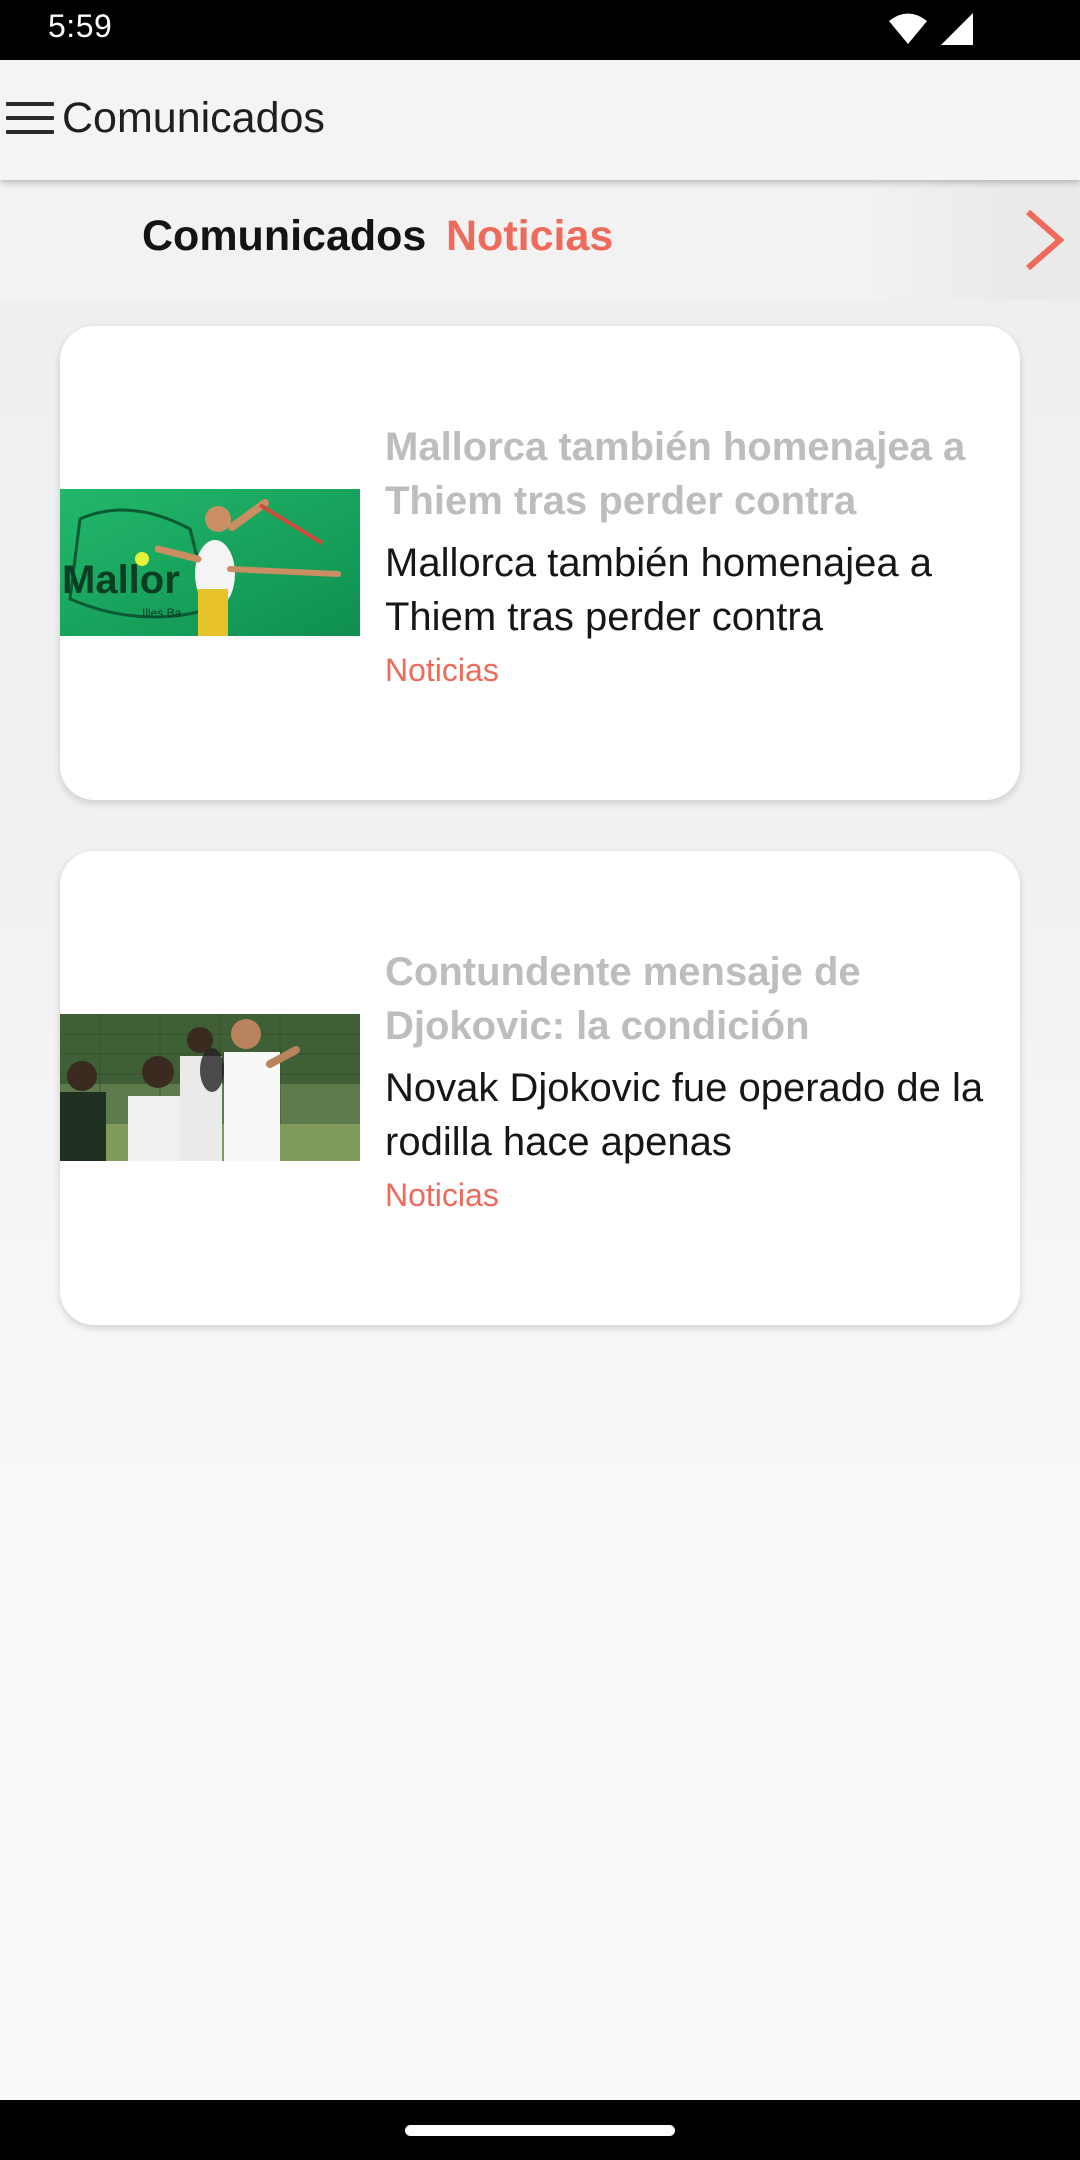 Image resolution: width=1080 pixels, height=2160 pixels. What do you see at coordinates (529, 236) in the screenshot?
I see `tab-noticias: Noticias` at bounding box center [529, 236].